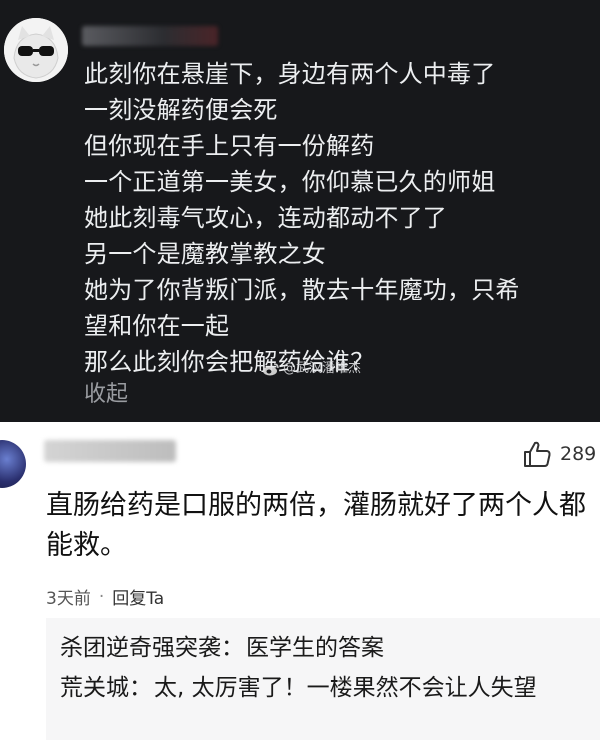 Image resolution: width=600 pixels, height=740 pixels. I want to click on author-name-blurred, so click(150, 36).